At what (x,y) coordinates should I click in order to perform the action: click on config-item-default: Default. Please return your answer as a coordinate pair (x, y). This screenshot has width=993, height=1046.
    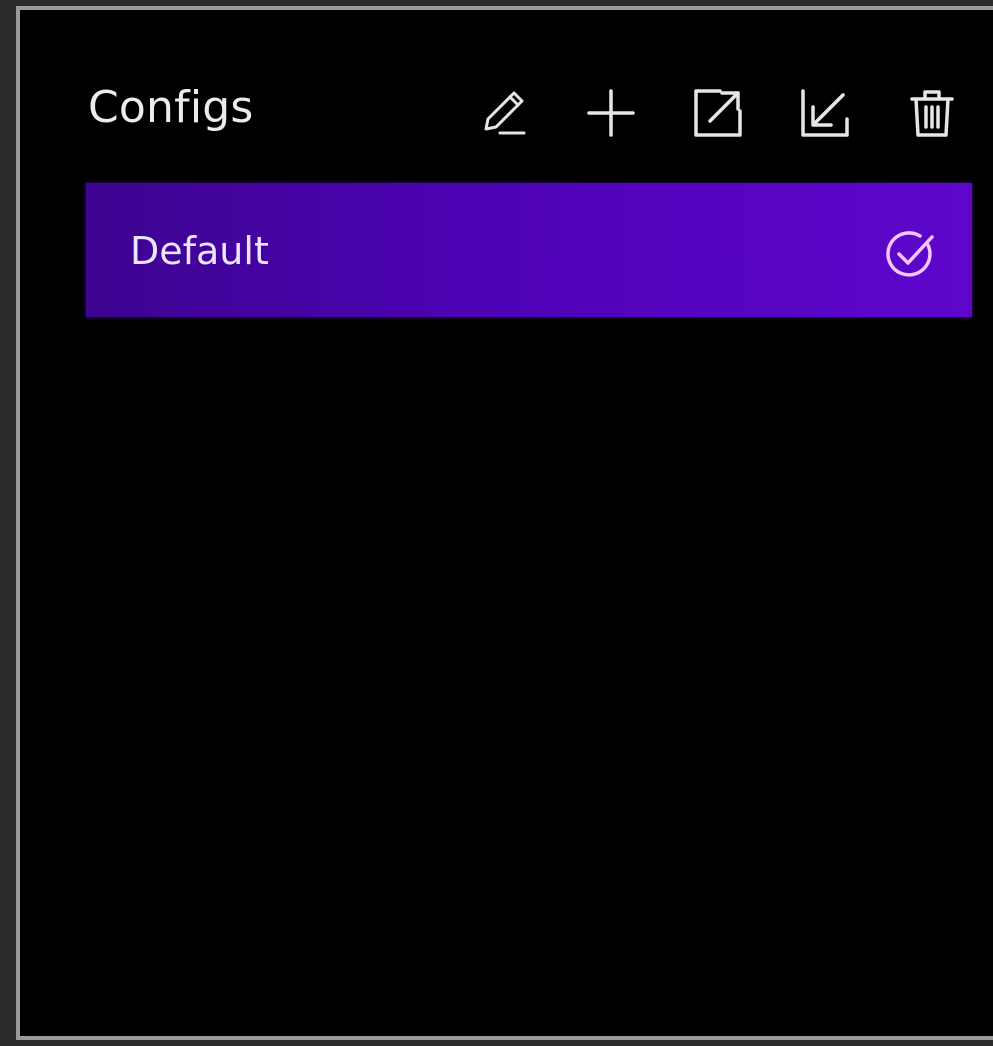
    Looking at the image, I should click on (529, 250).